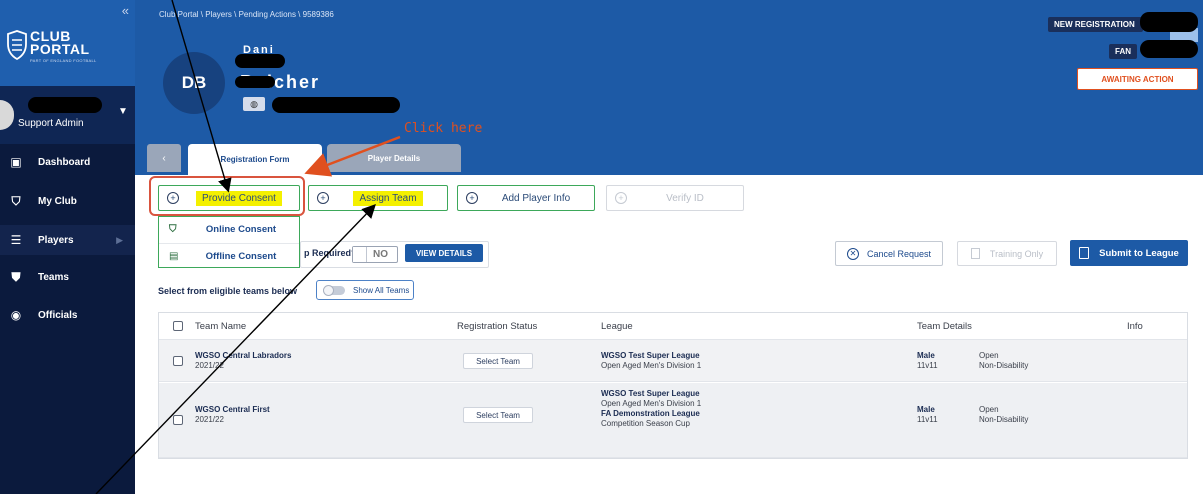 The height and width of the screenshot is (494, 1203). I want to click on column-header-registration-status: Registration Status, so click(497, 326).